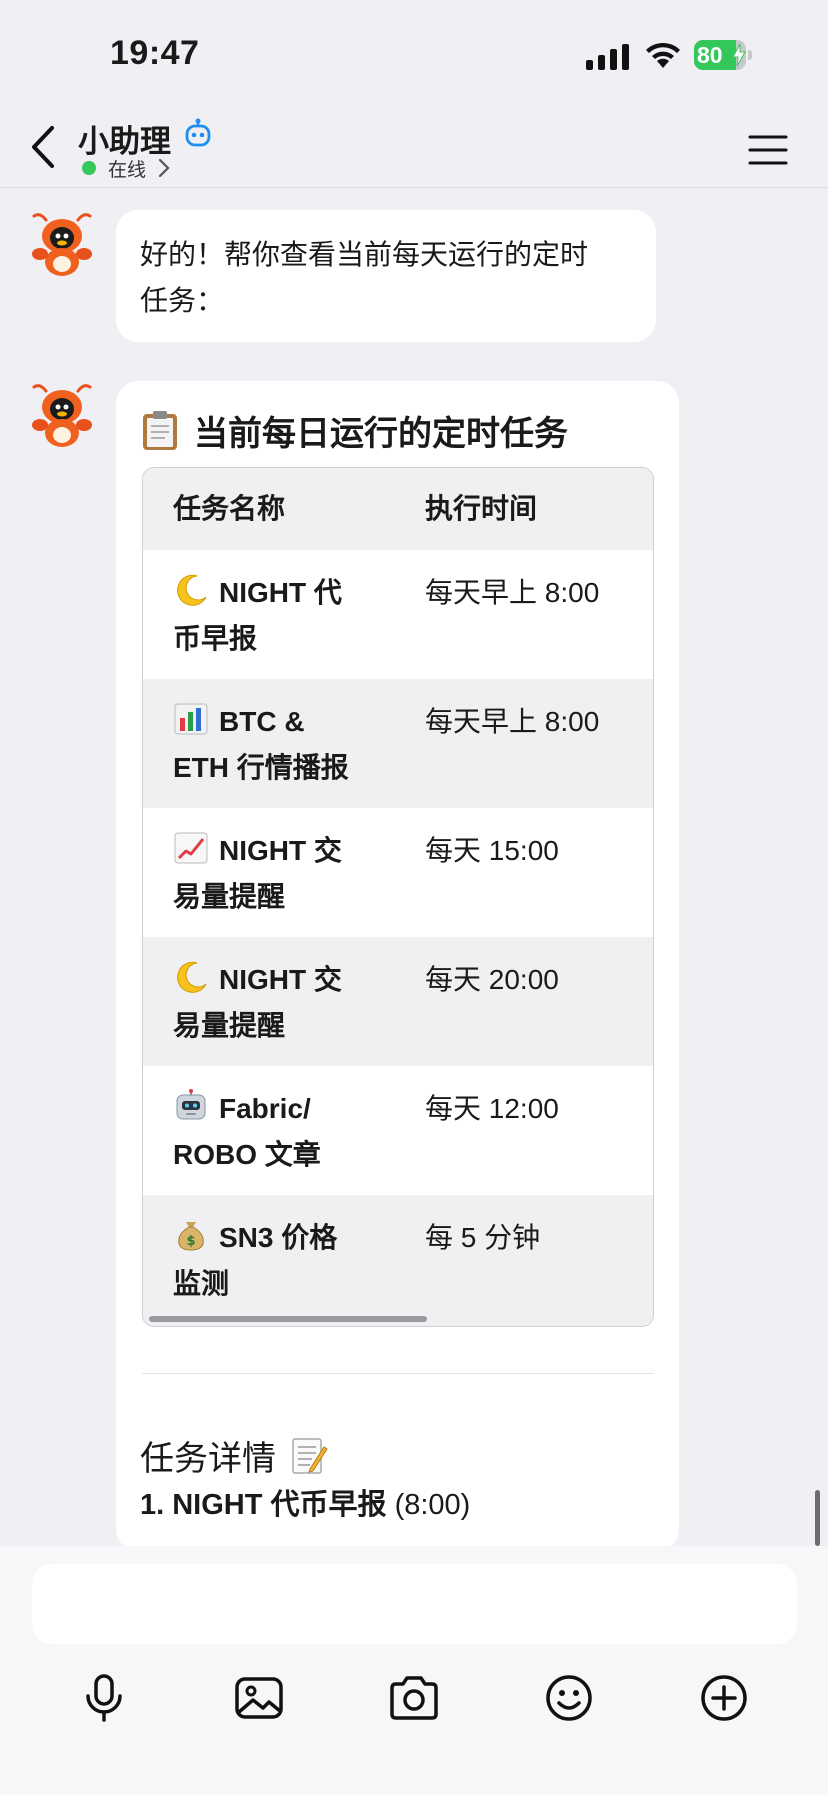  I want to click on plus-circle-icon, so click(724, 1698).